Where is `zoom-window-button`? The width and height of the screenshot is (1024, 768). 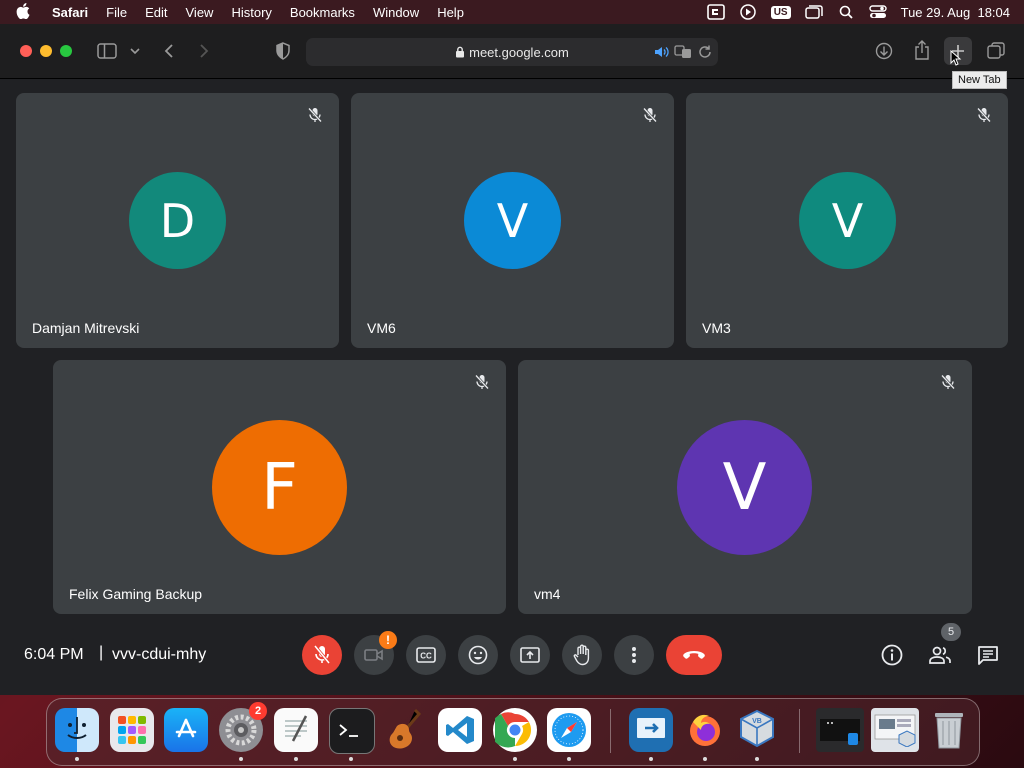
zoom-window-button is located at coordinates (66, 51).